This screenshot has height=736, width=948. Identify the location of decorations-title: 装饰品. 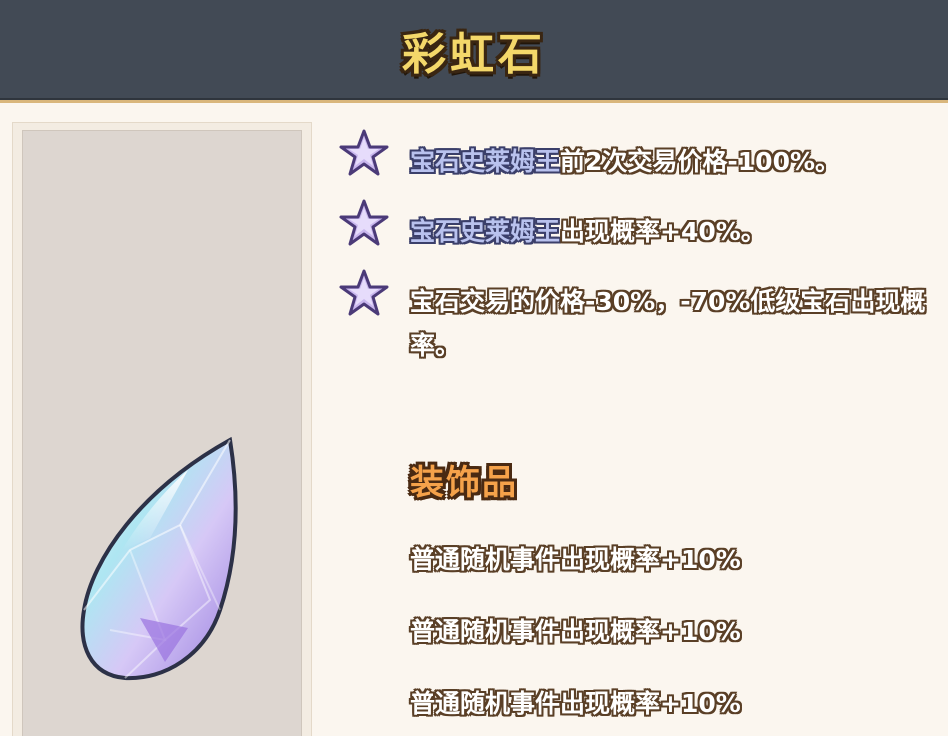
(464, 483).